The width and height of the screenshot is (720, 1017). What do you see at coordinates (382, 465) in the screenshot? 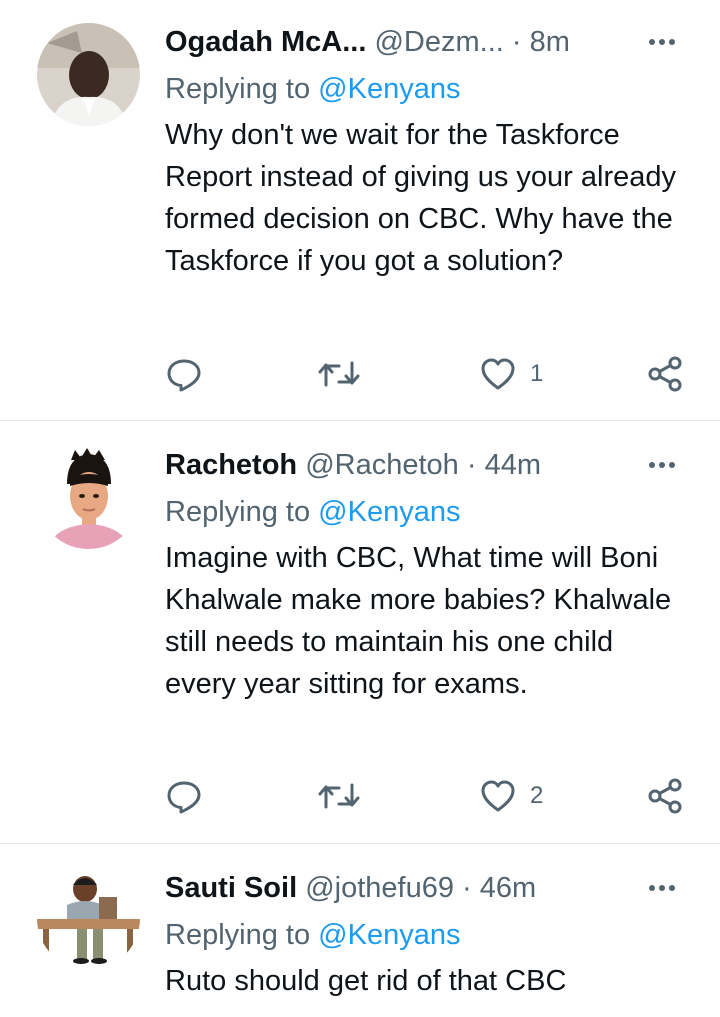
I see `user-handle: @Rachetoh` at bounding box center [382, 465].